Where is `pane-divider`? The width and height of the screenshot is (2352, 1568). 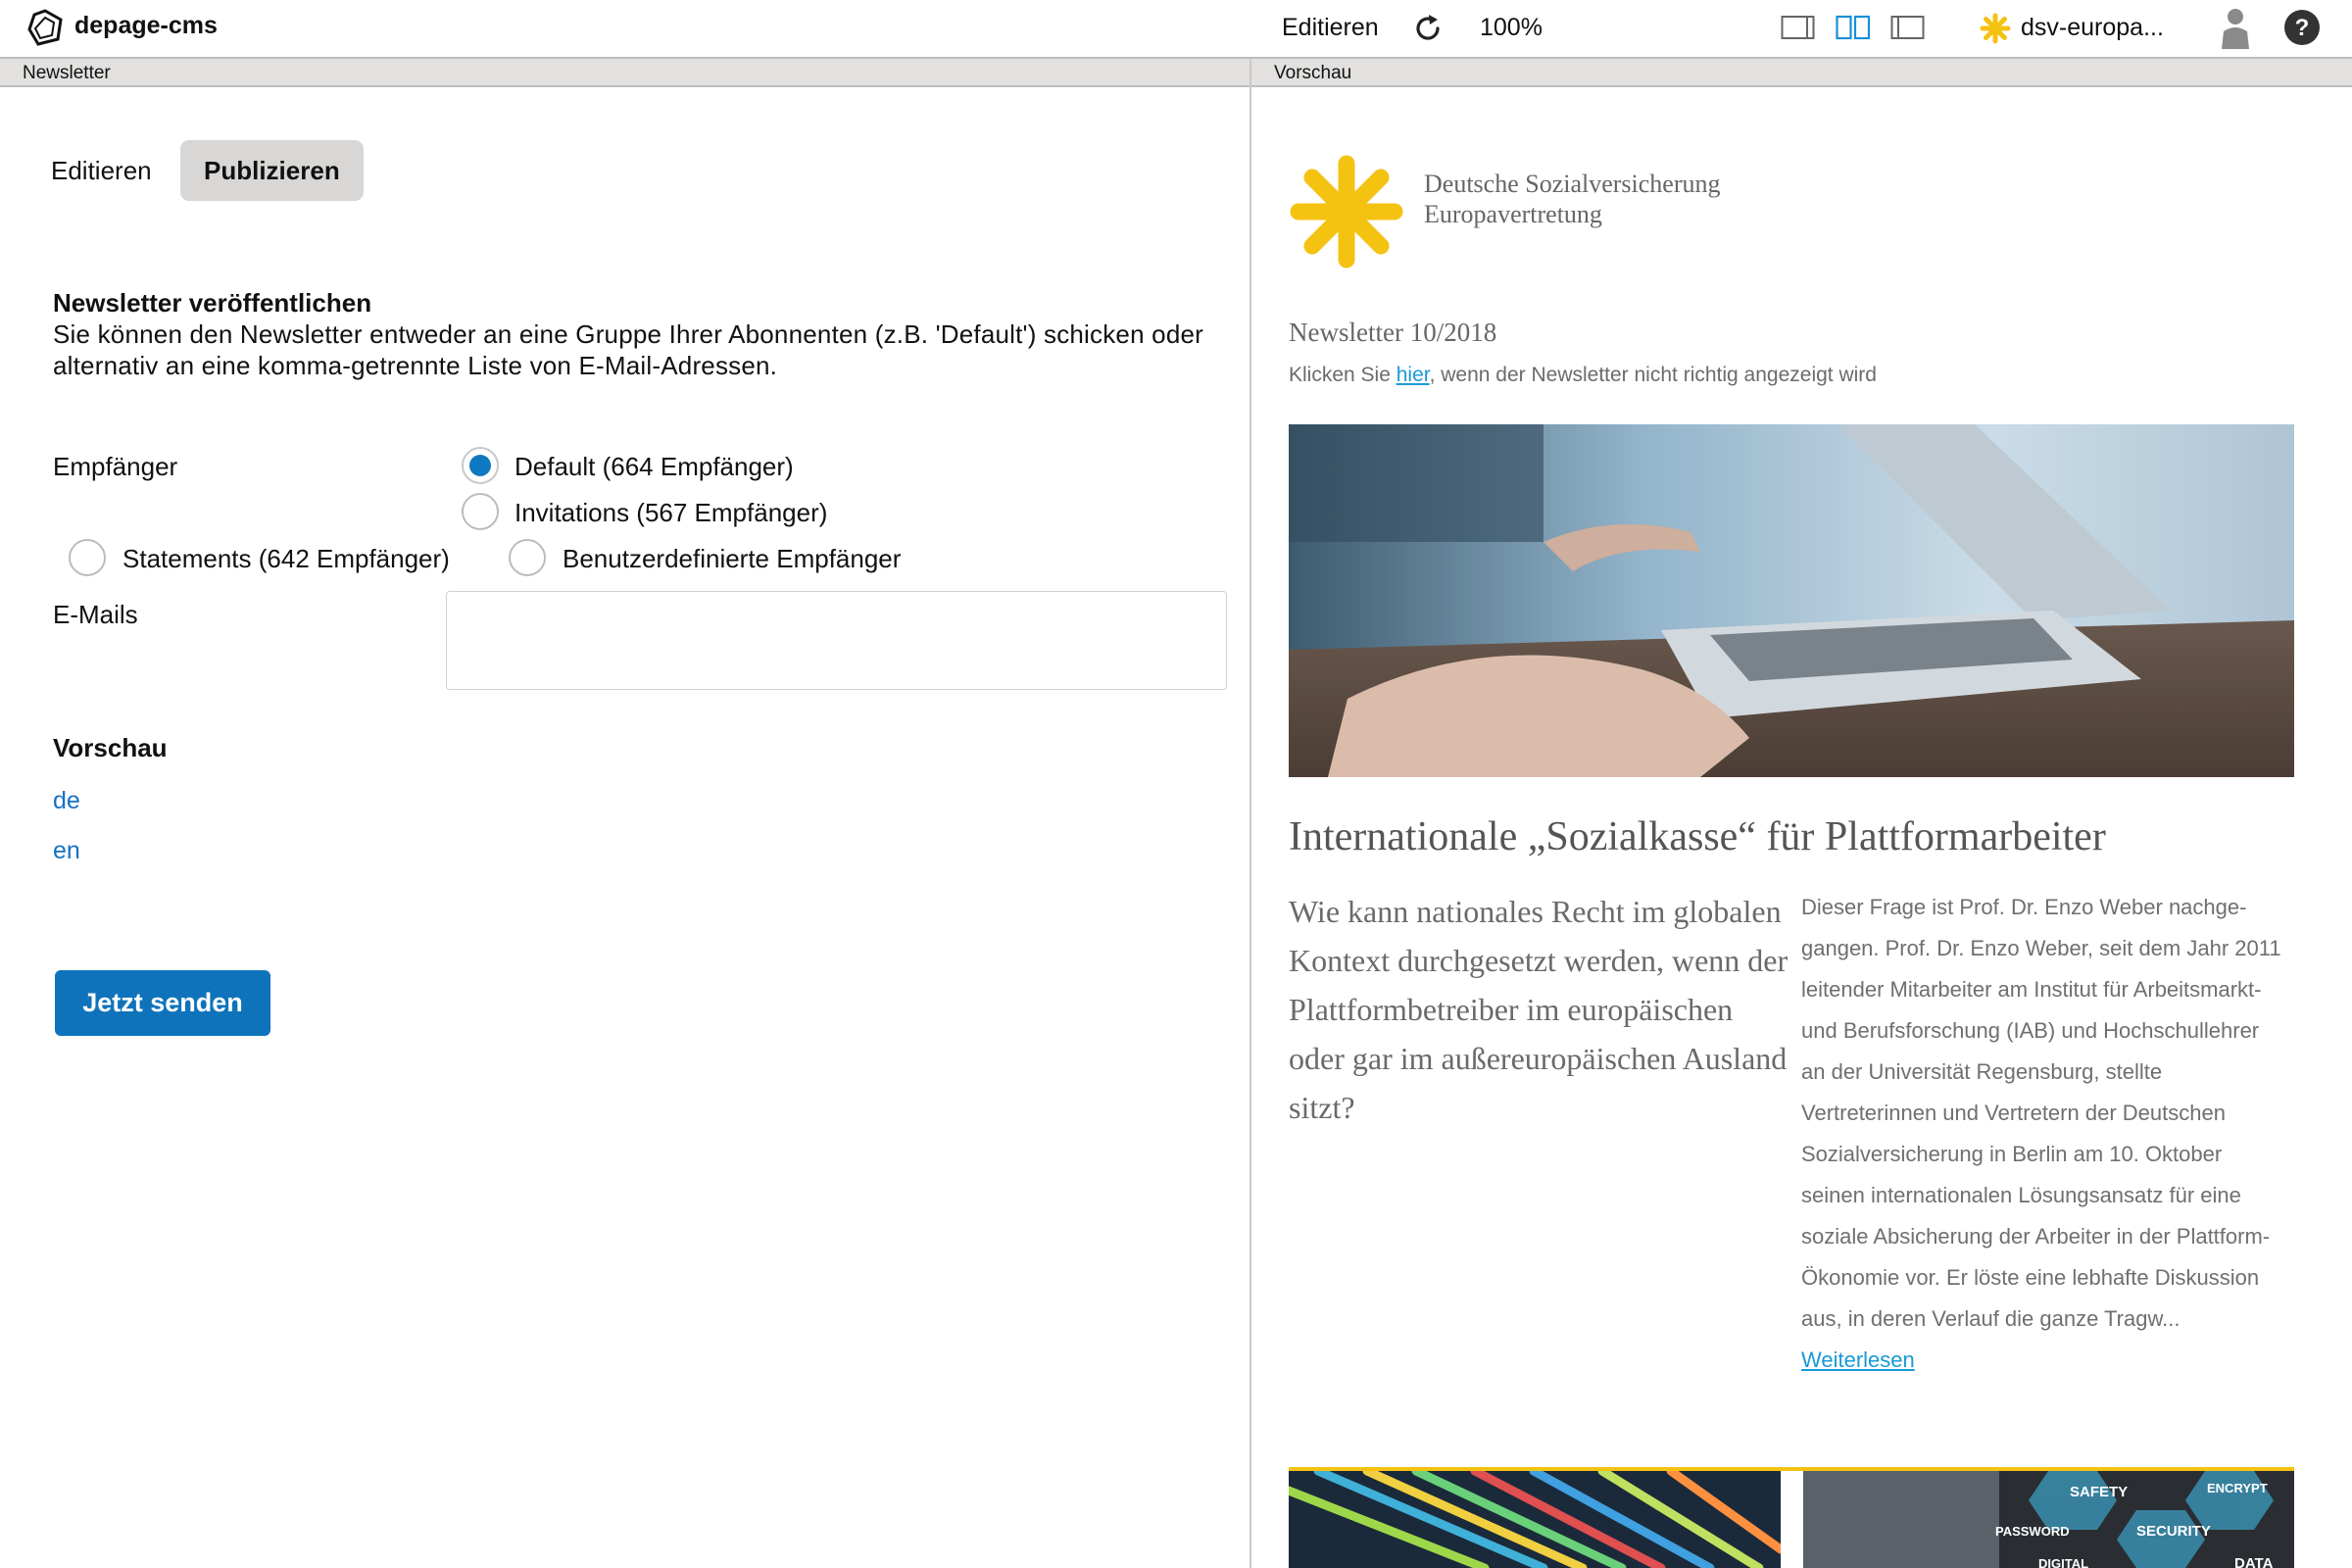
pane-divider is located at coordinates (1250, 813).